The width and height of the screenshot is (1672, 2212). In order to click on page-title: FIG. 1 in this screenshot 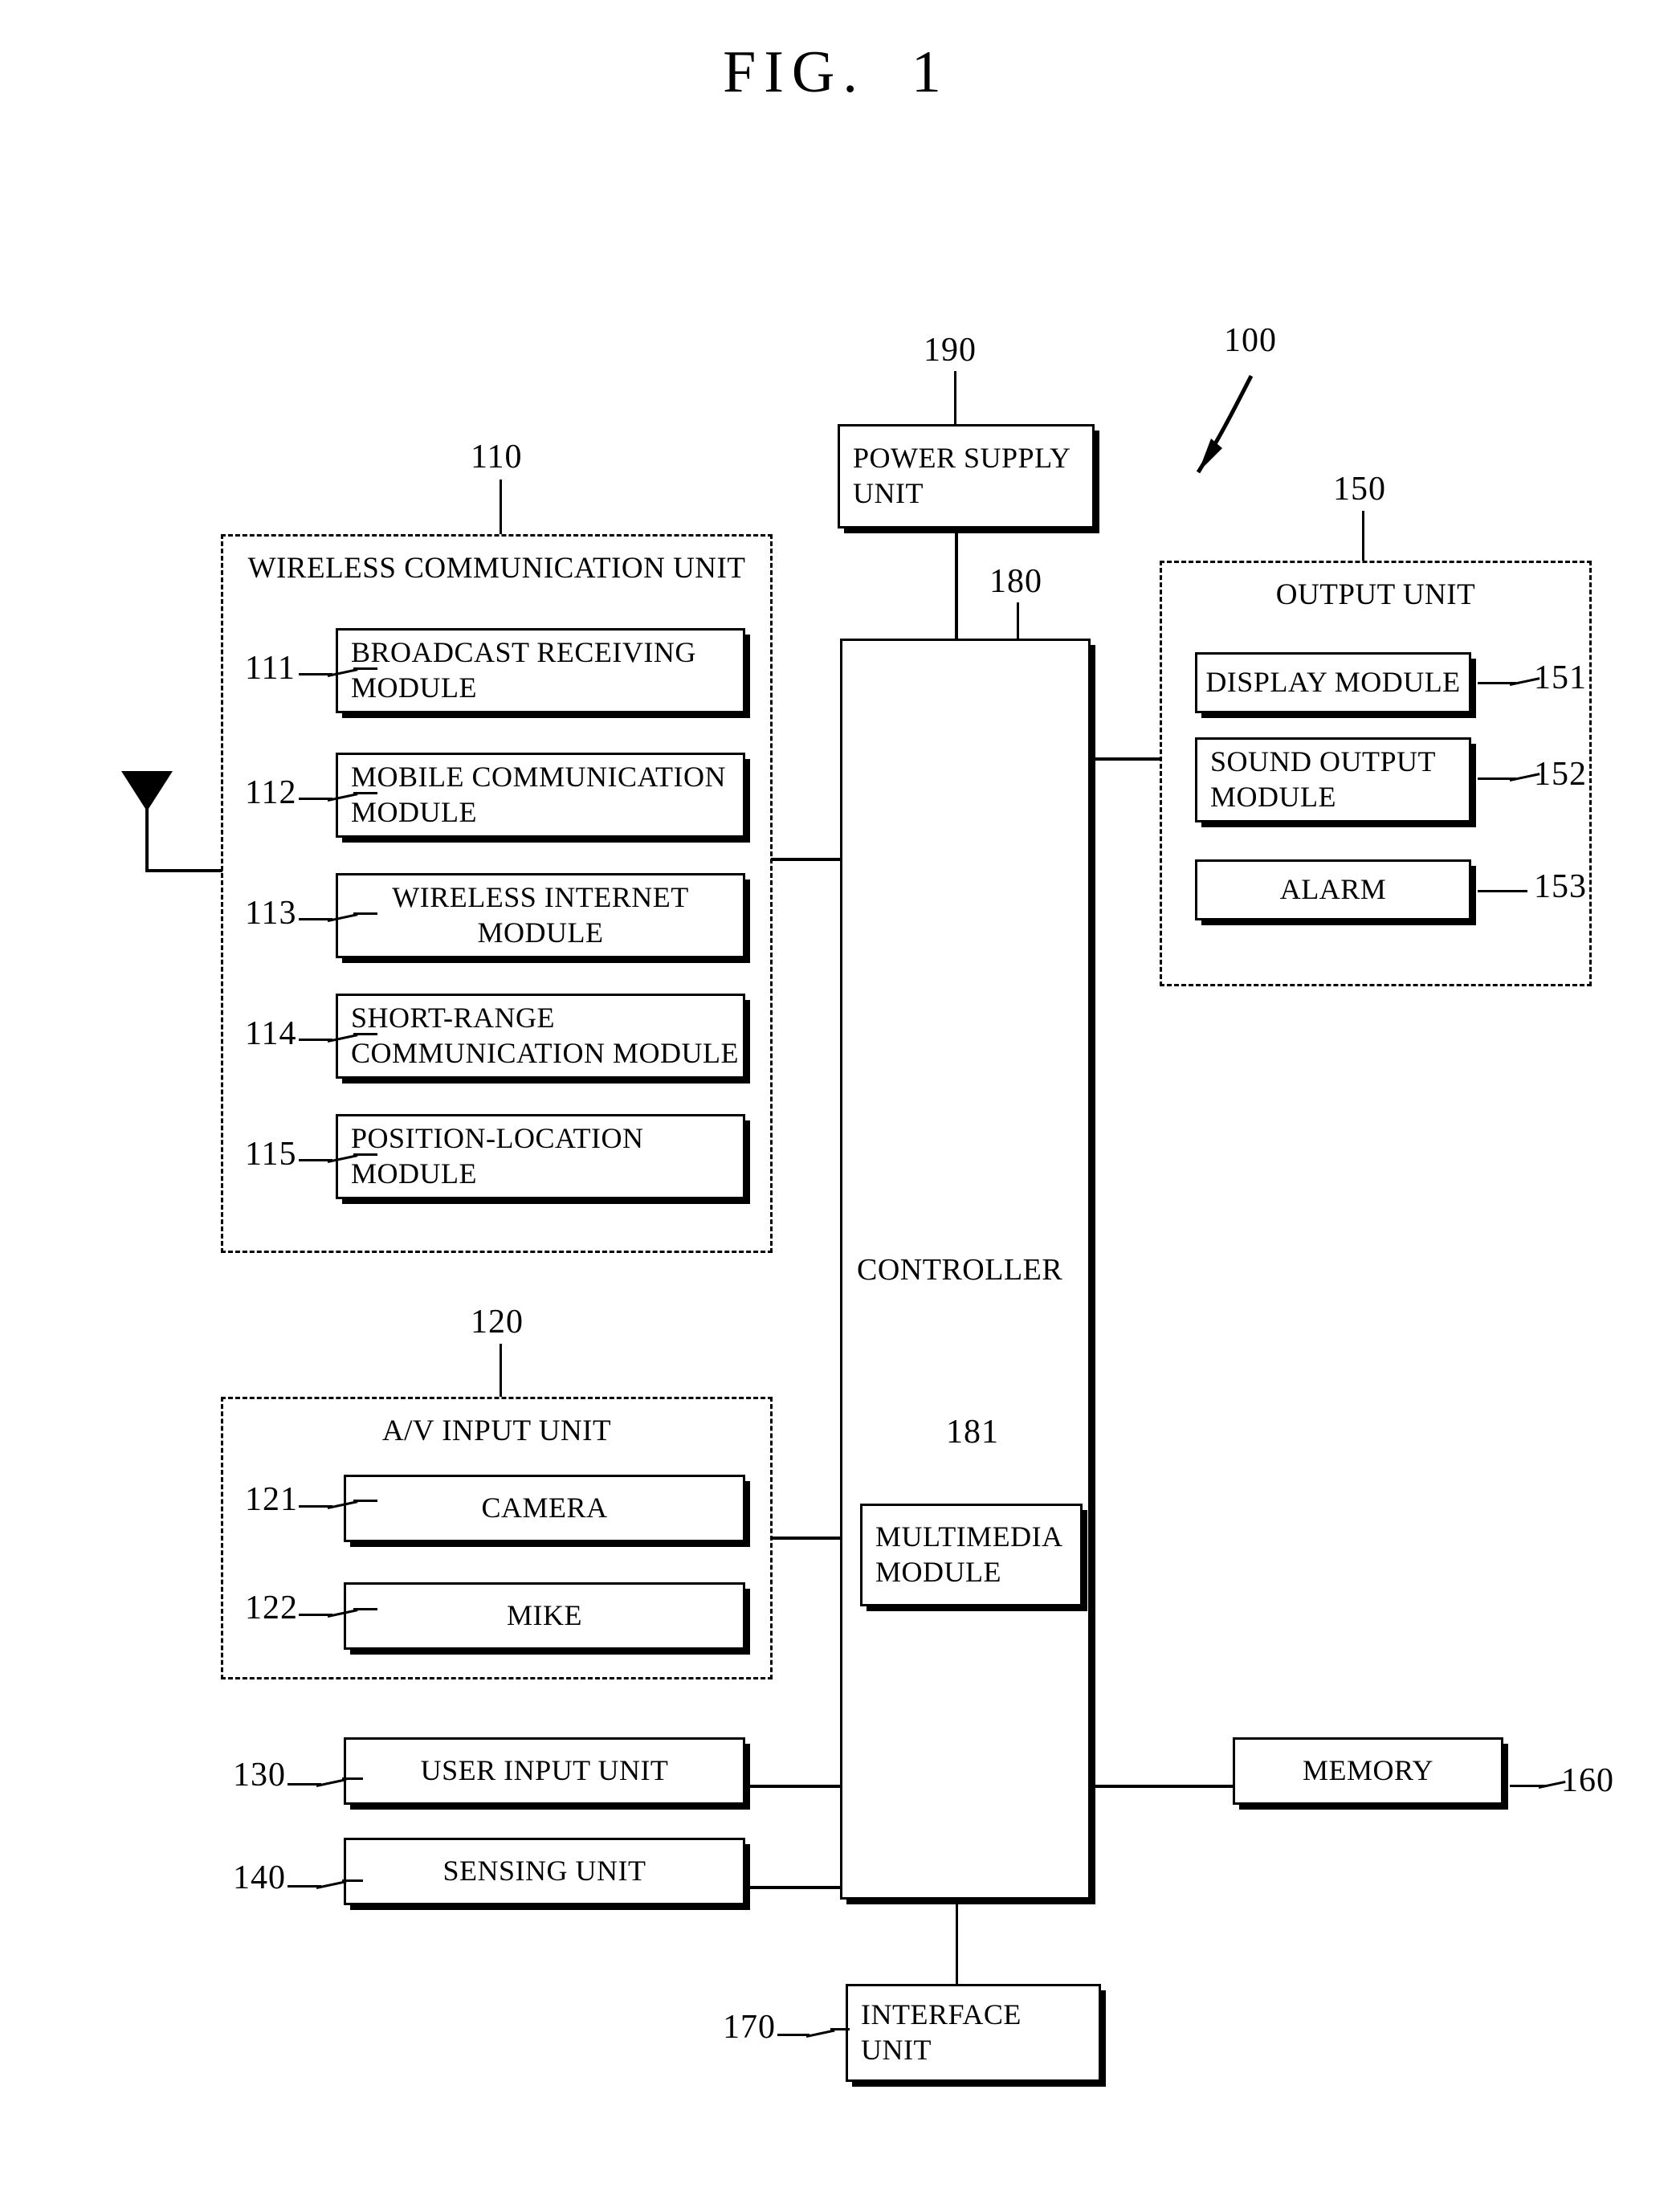, I will do `click(836, 72)`.